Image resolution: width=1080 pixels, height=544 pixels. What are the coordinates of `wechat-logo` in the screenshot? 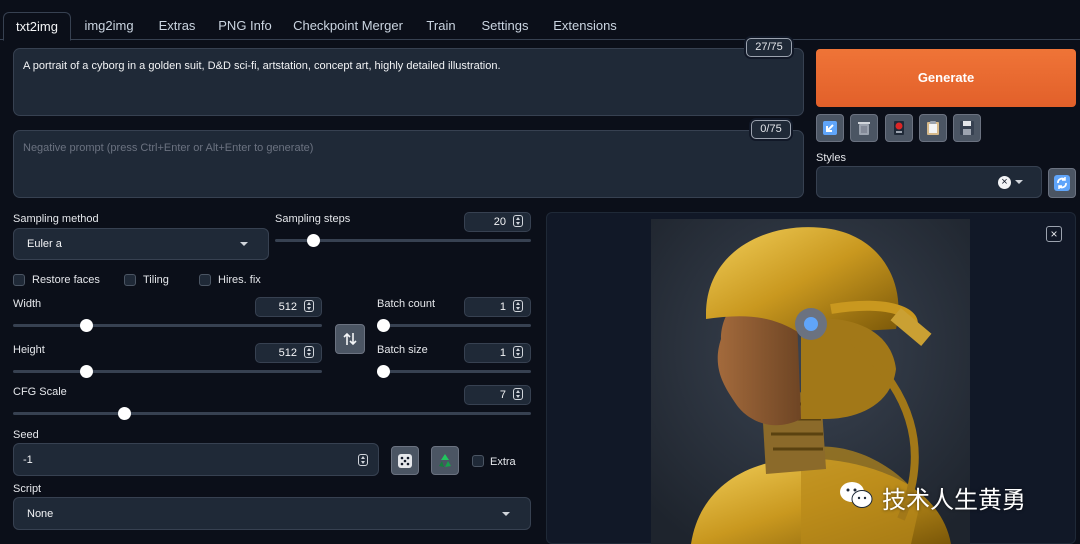 It's located at (856, 495).